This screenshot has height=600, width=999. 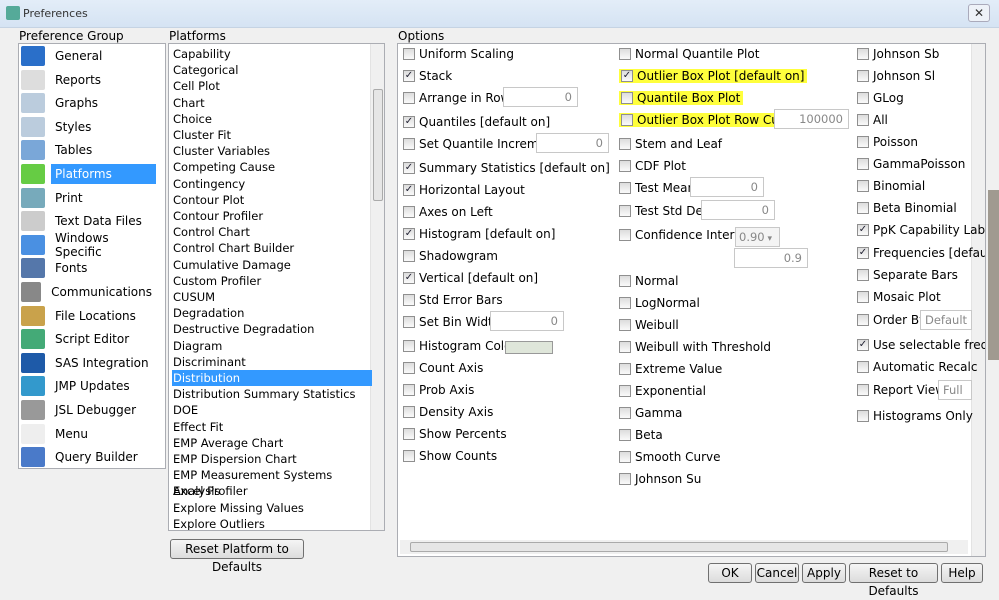 What do you see at coordinates (272, 184) in the screenshot?
I see `platform-item-contingency: Contingency` at bounding box center [272, 184].